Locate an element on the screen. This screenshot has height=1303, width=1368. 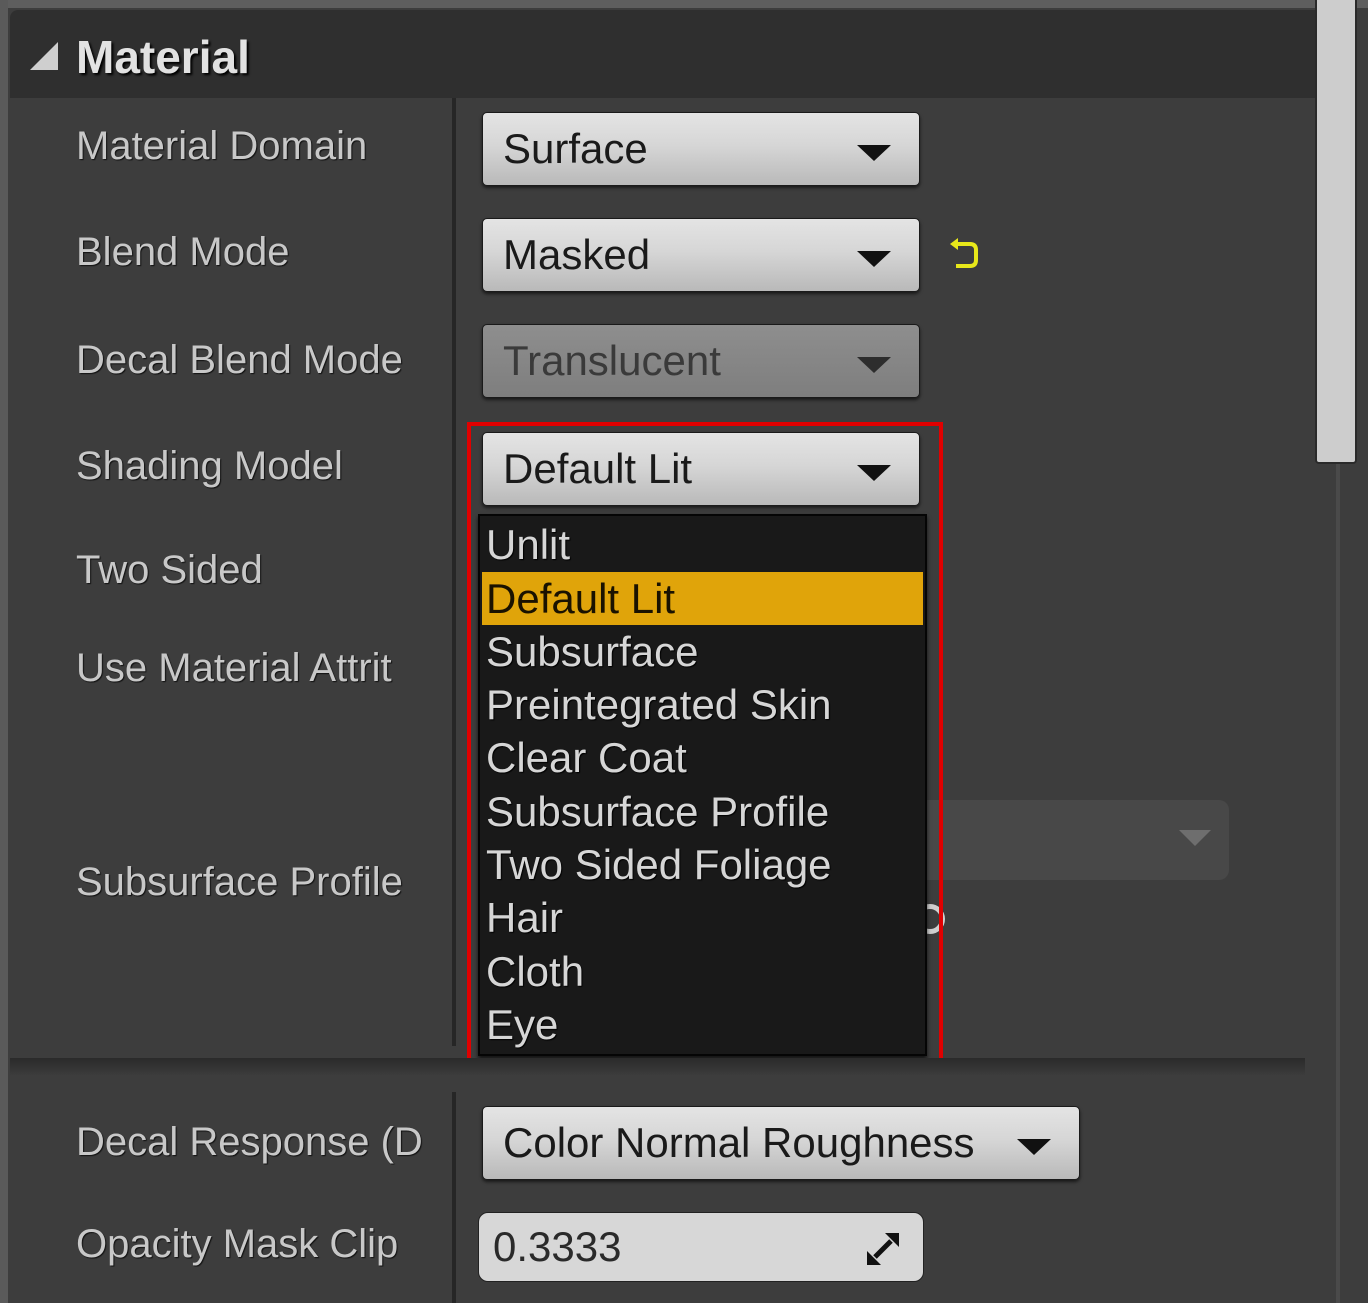
property-label-decal-blend-mode: Decal Blend Mode is located at coordinates (239, 360).